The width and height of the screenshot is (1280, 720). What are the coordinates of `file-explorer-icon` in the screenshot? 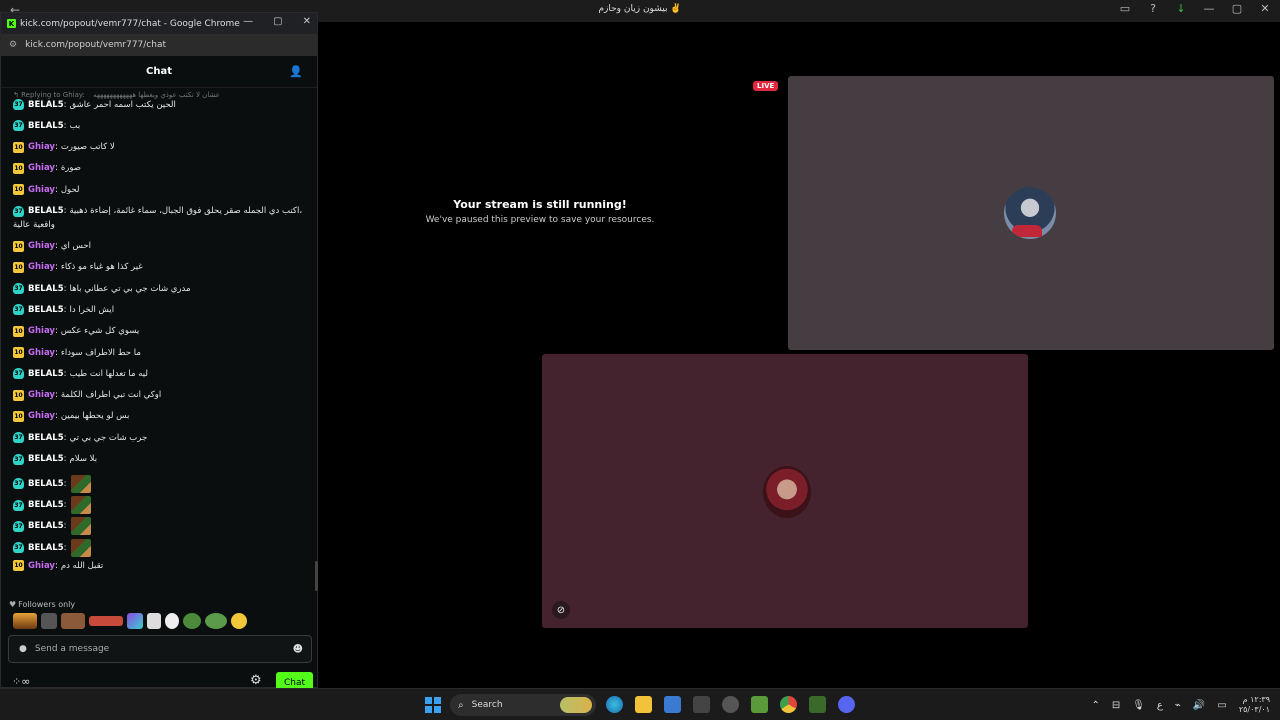 It's located at (643, 704).